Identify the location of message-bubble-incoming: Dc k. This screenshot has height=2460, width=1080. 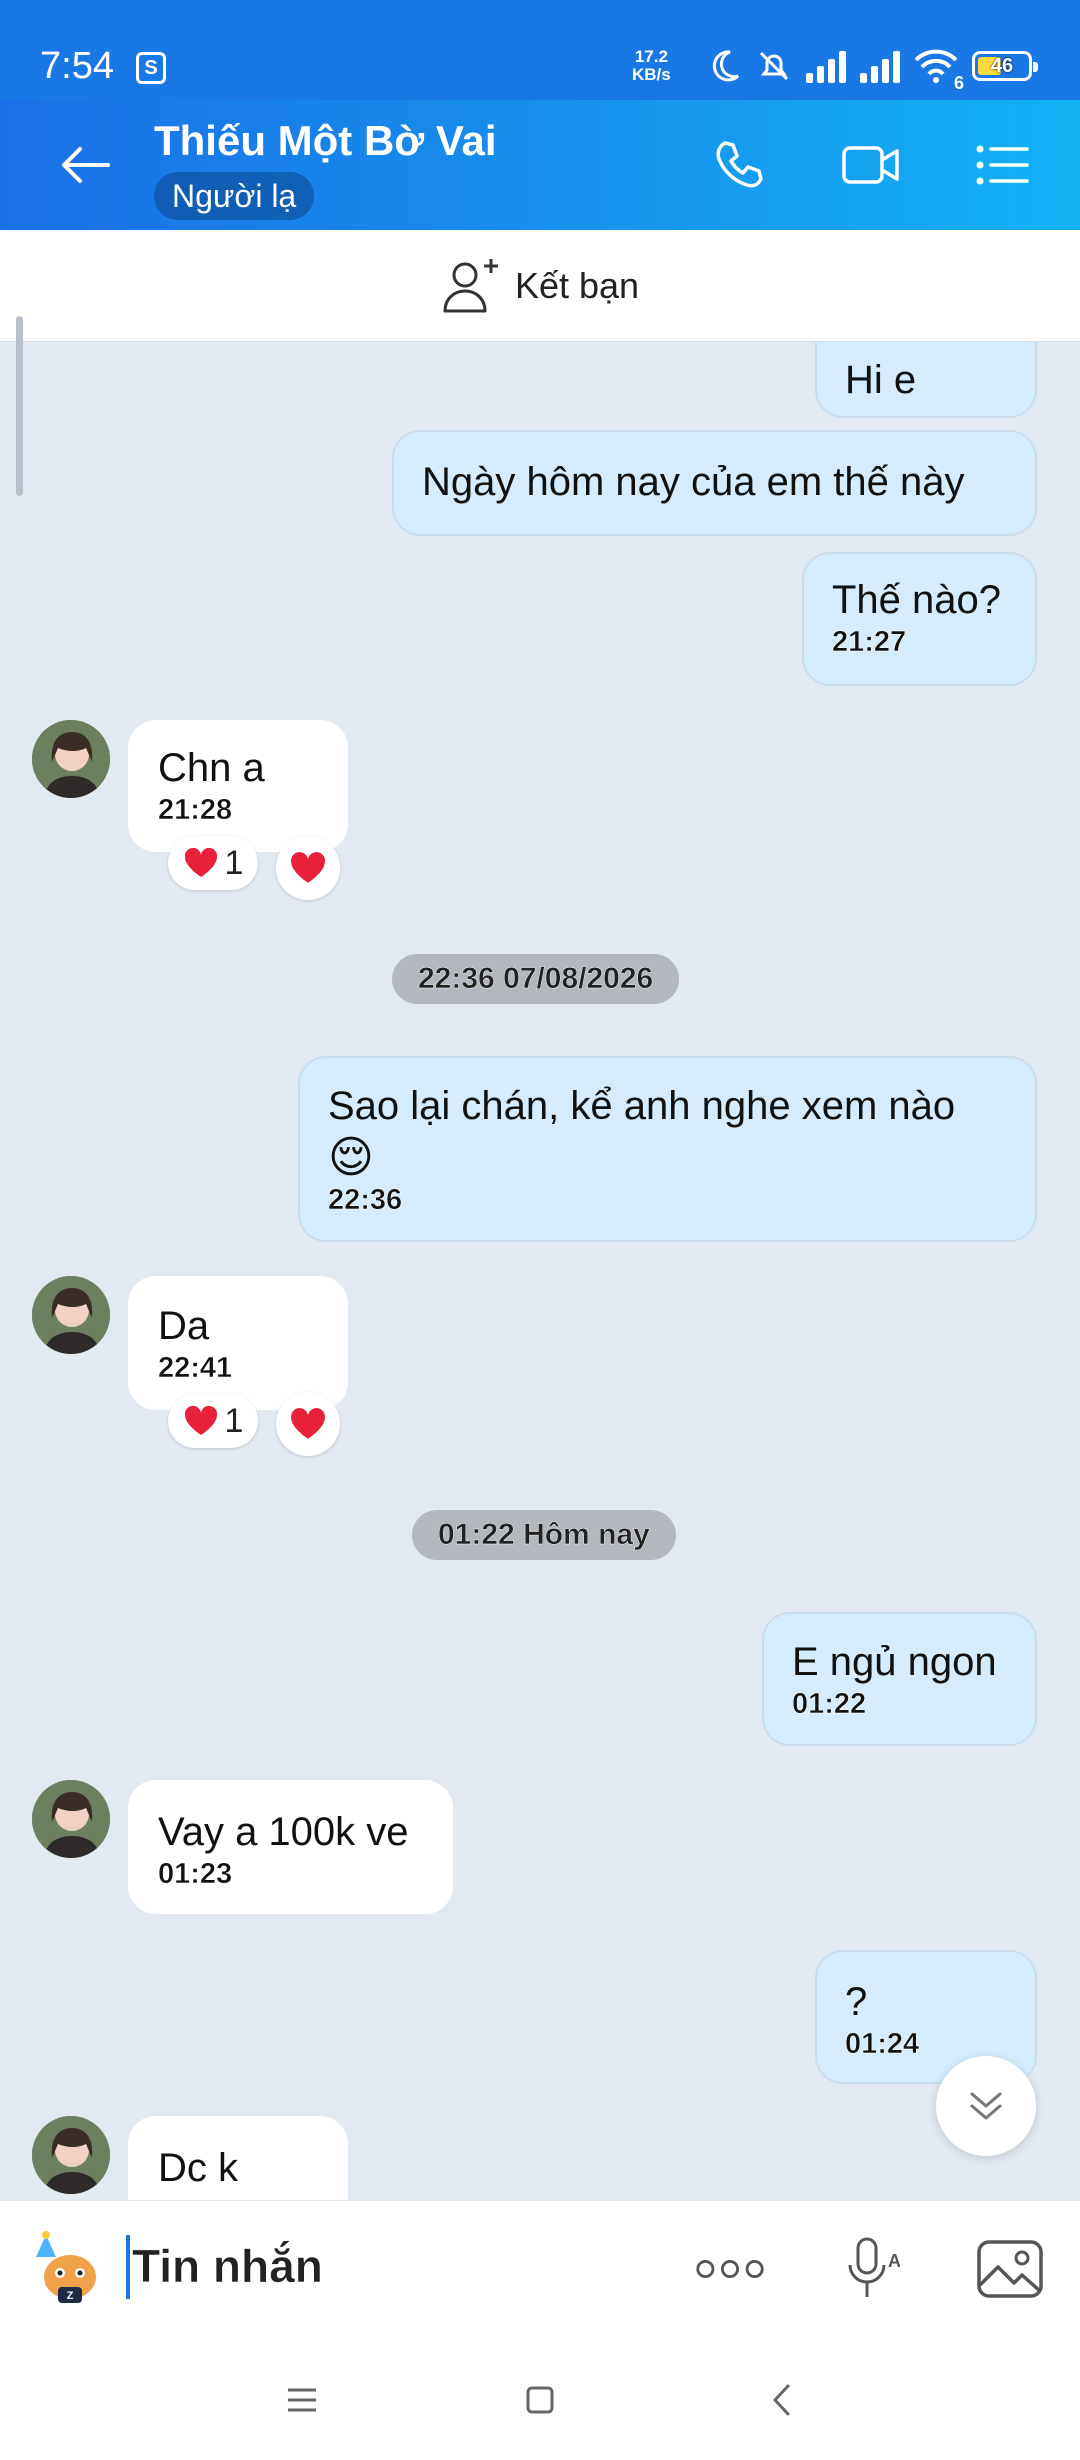
(238, 2158).